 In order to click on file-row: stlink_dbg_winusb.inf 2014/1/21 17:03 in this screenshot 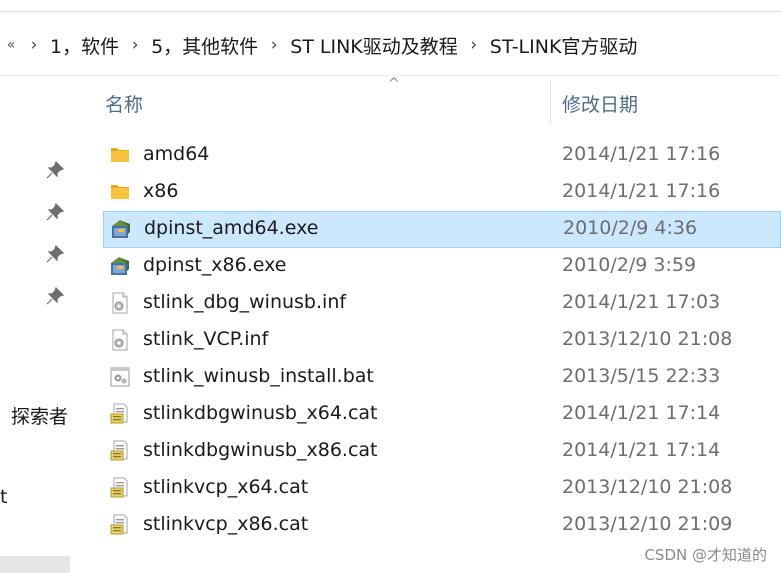, I will do `click(426, 303)`.